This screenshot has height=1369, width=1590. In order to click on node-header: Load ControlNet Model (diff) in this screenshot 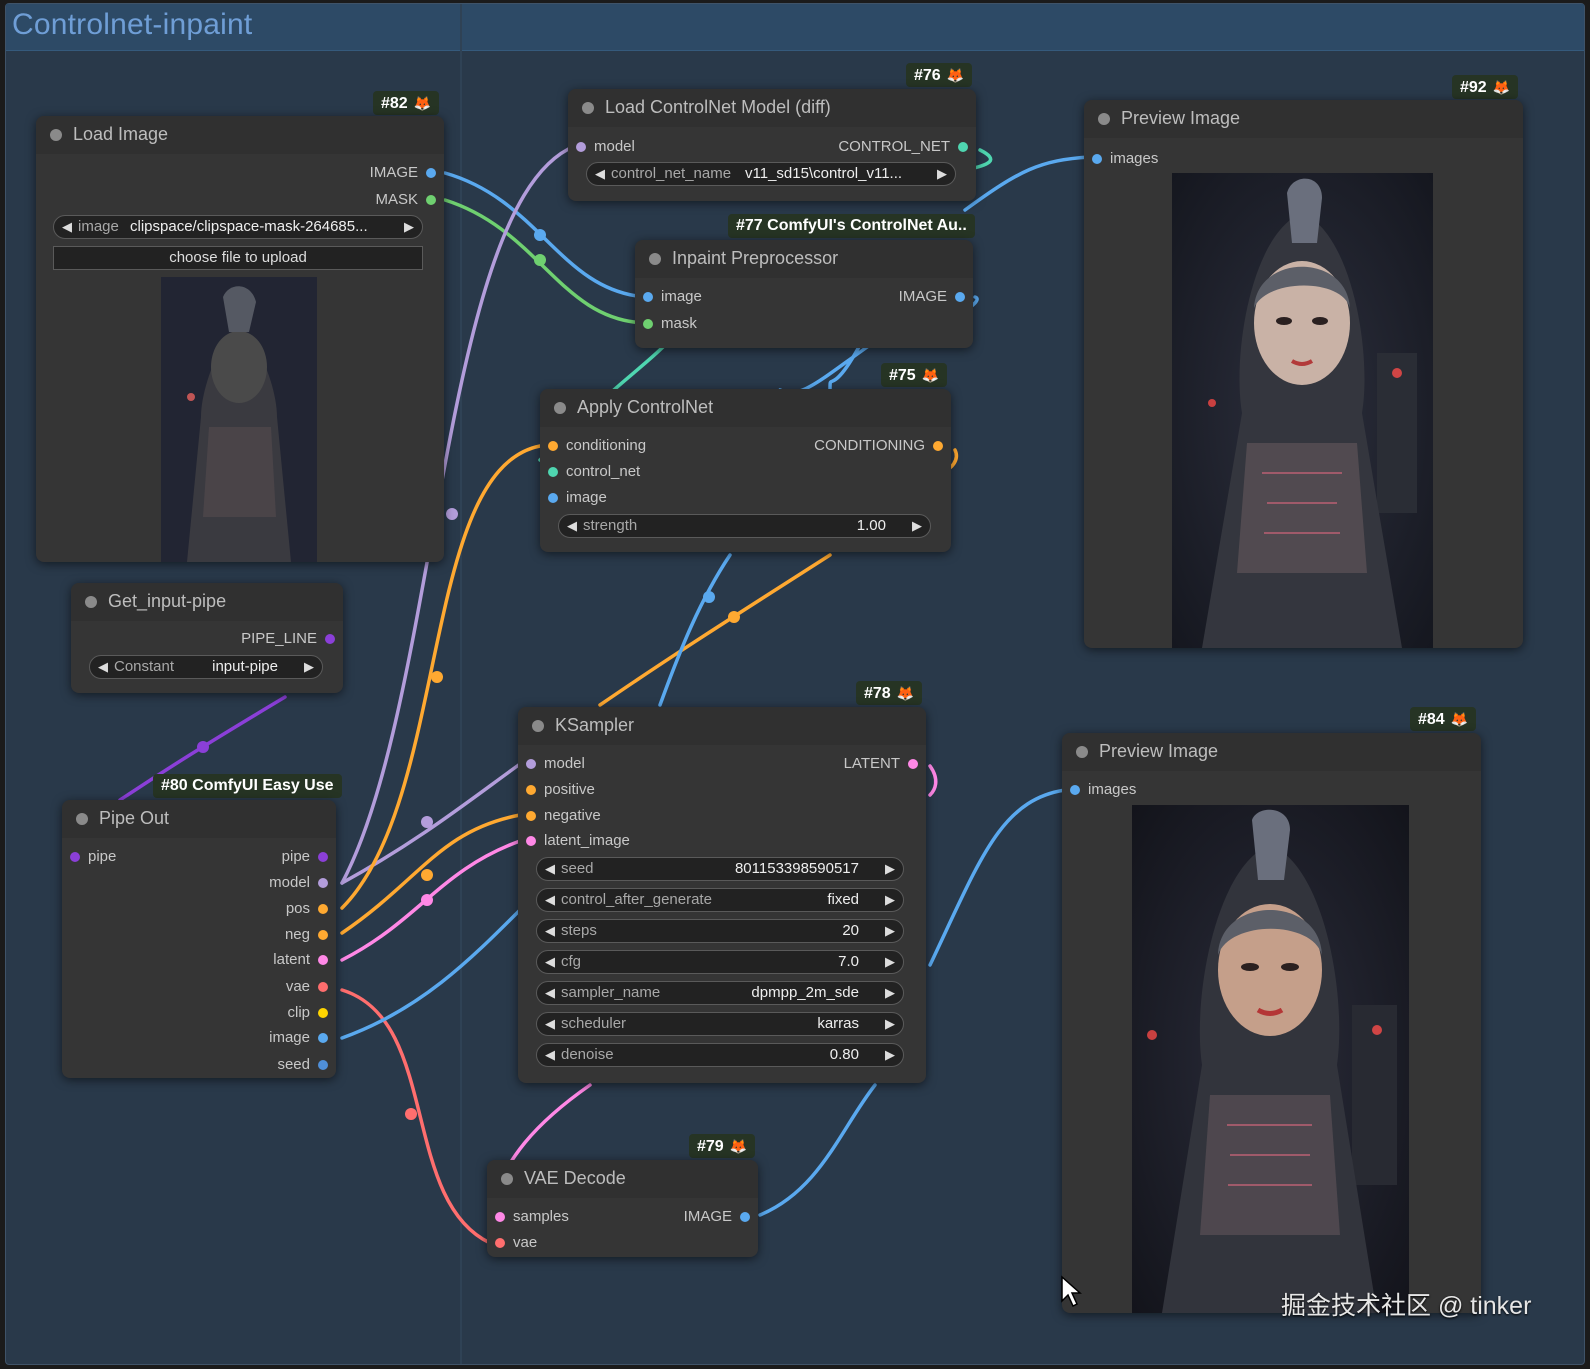, I will do `click(772, 108)`.